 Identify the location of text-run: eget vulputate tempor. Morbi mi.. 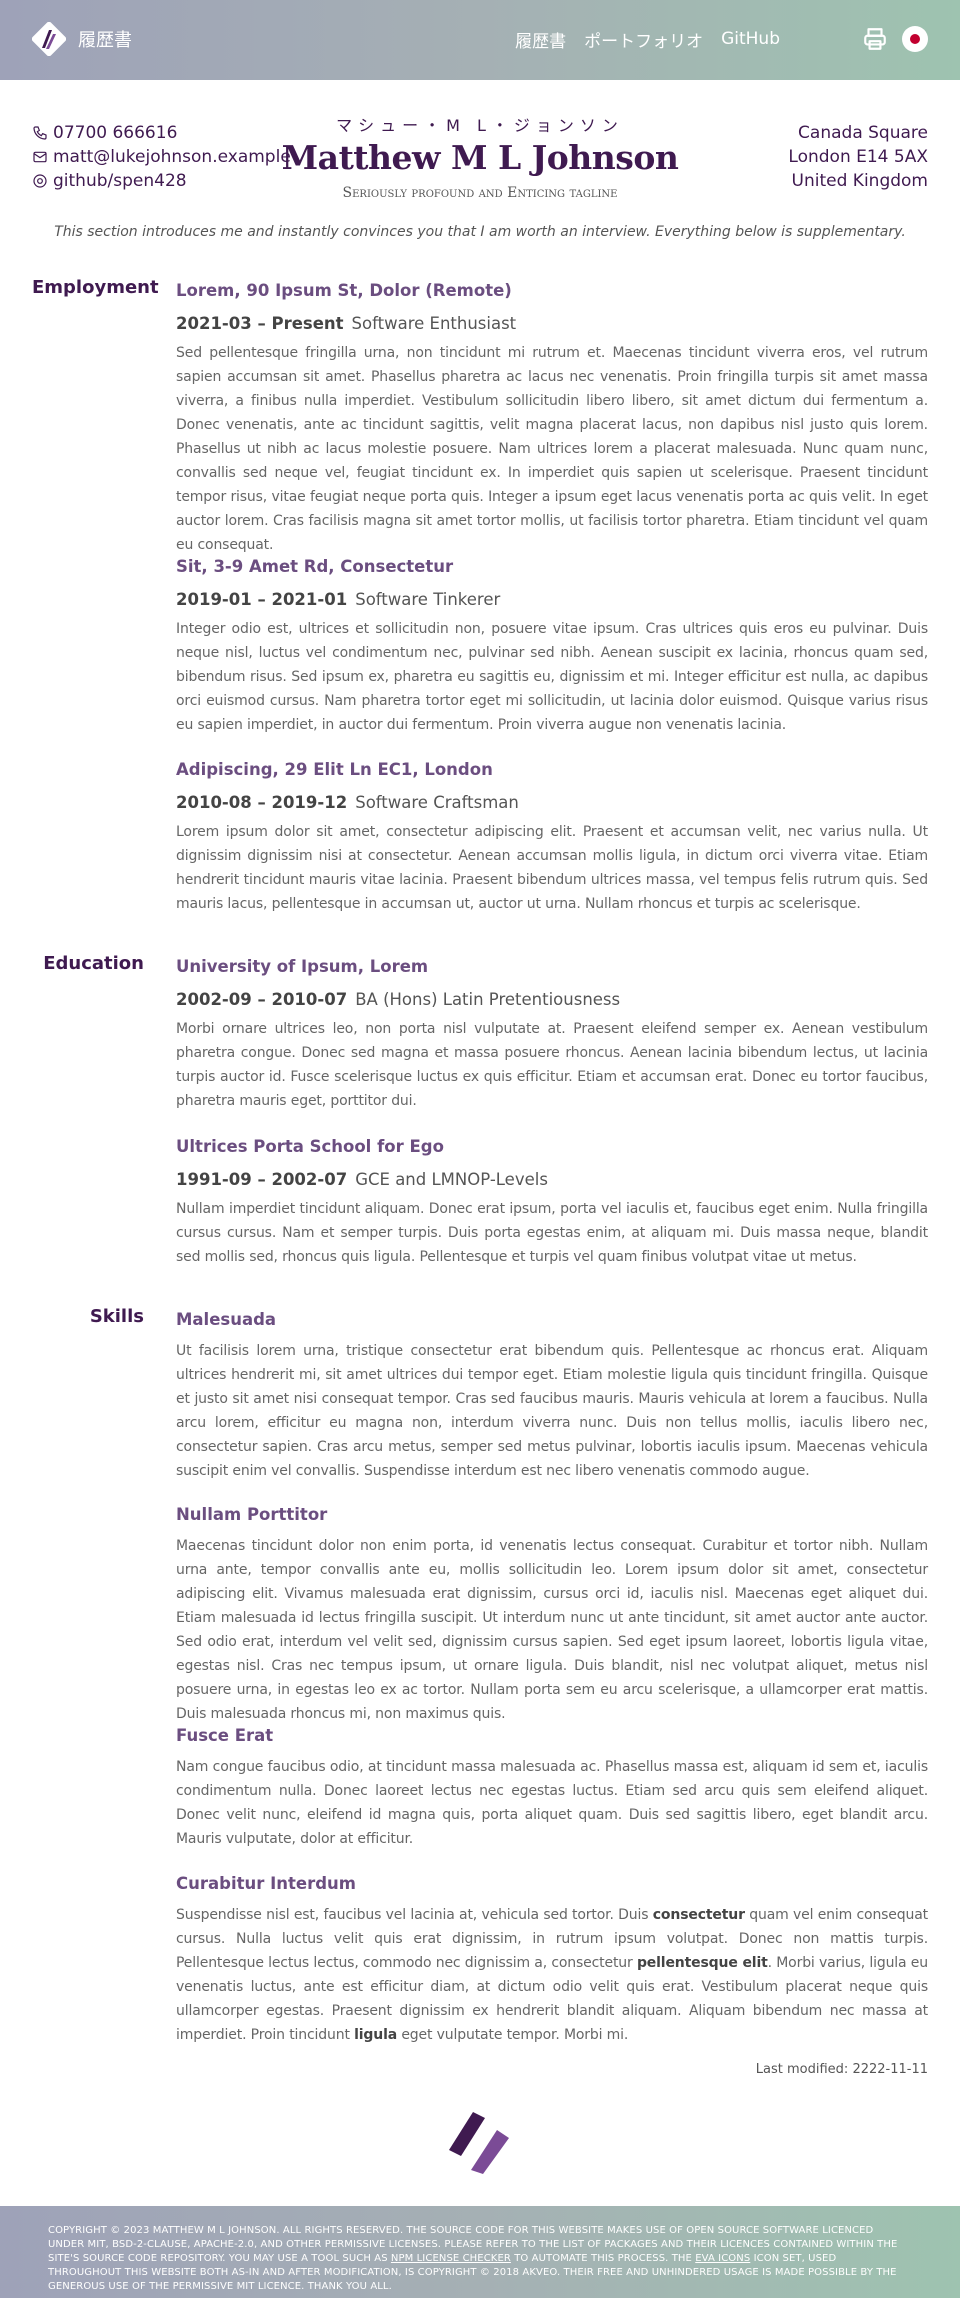
(513, 2035).